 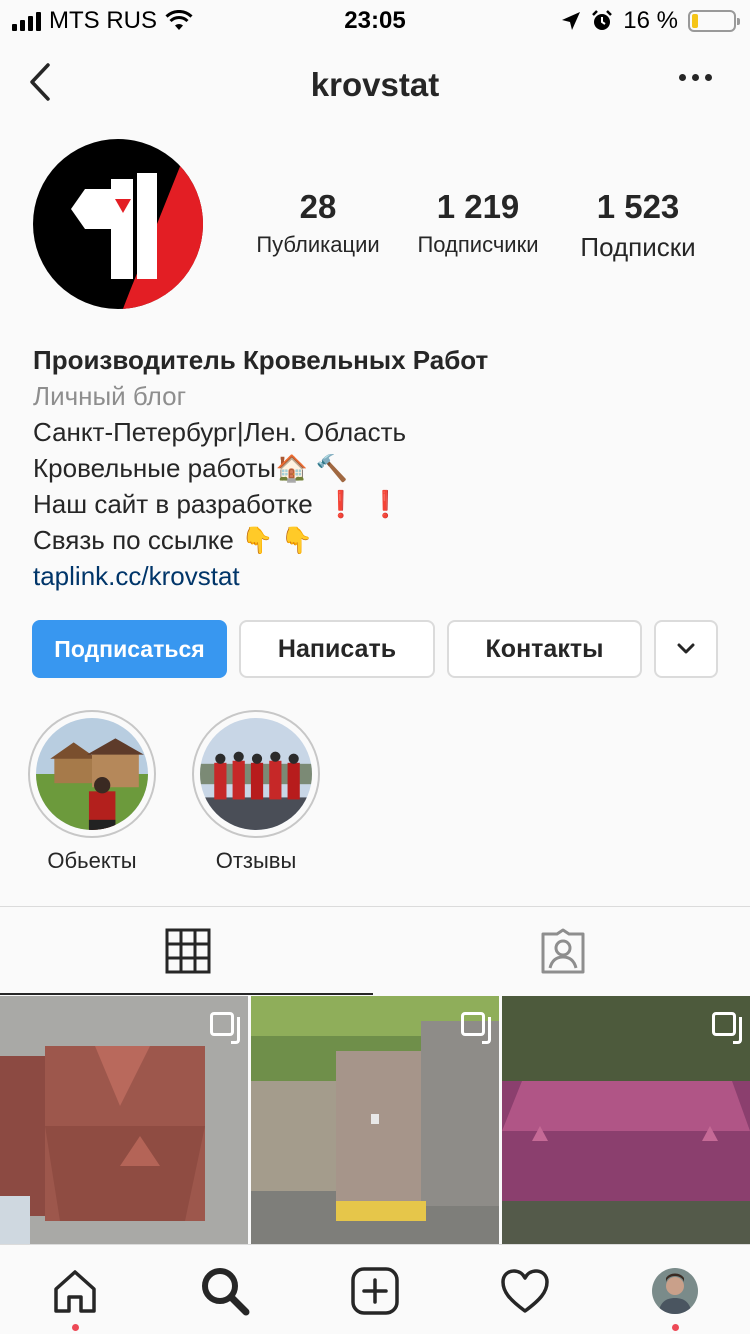 I want to click on user-avatar-photo, so click(x=675, y=1291).